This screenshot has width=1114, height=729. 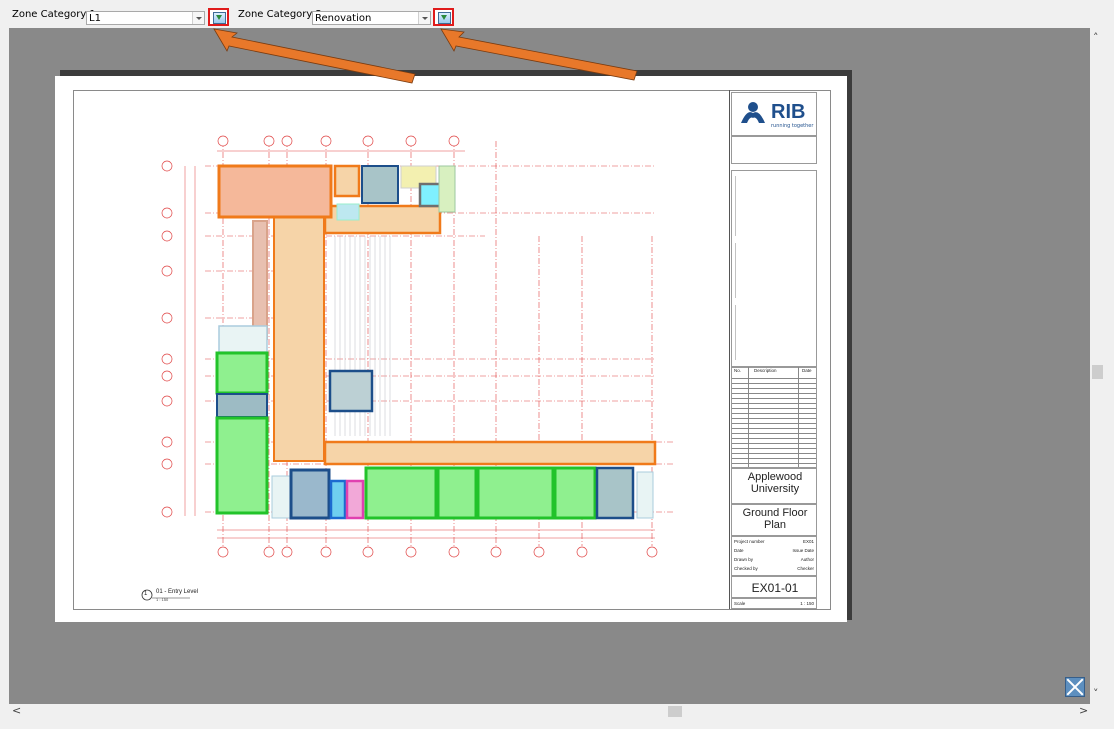 What do you see at coordinates (774, 269) in the screenshot?
I see `consultants-panel` at bounding box center [774, 269].